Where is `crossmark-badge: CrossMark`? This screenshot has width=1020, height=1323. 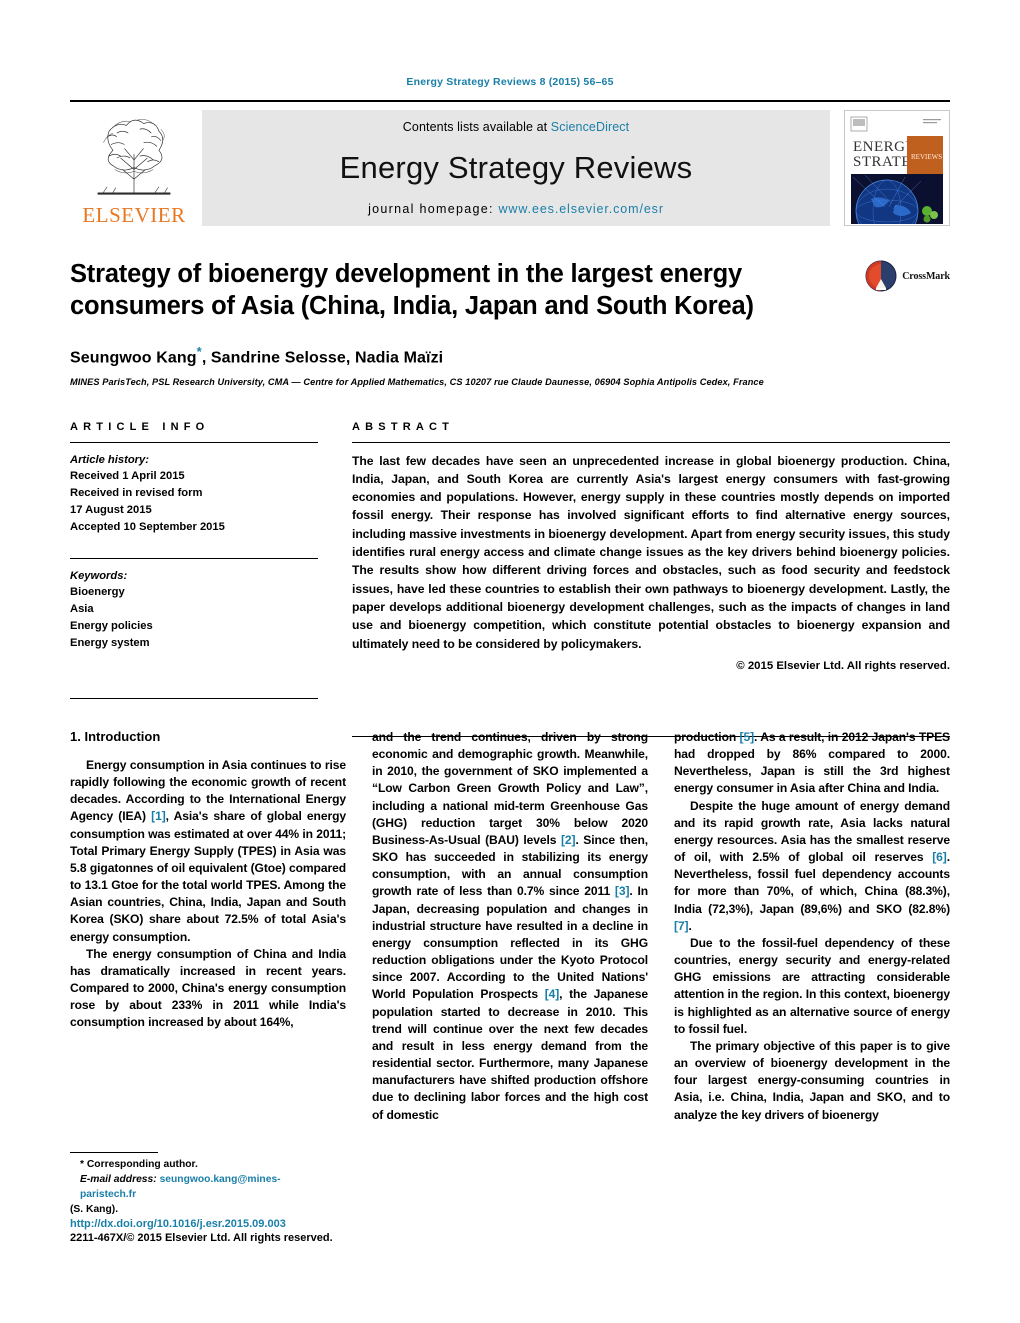 crossmark-badge: CrossMark is located at coordinates (907, 276).